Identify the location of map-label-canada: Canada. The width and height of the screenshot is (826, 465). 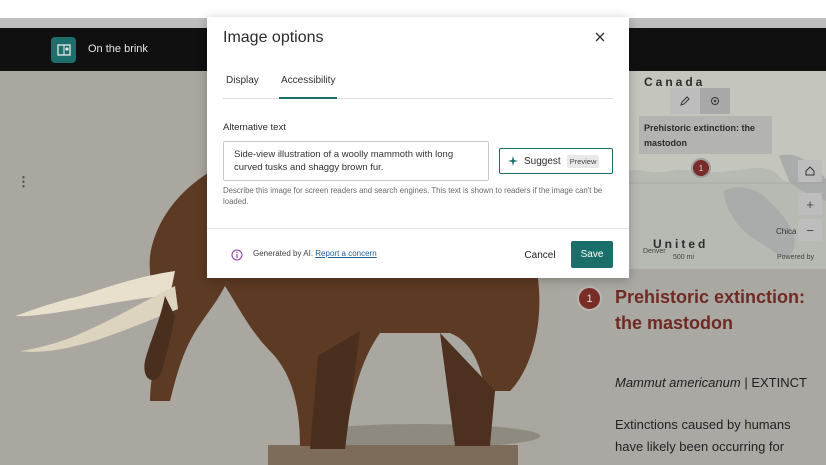
(675, 82).